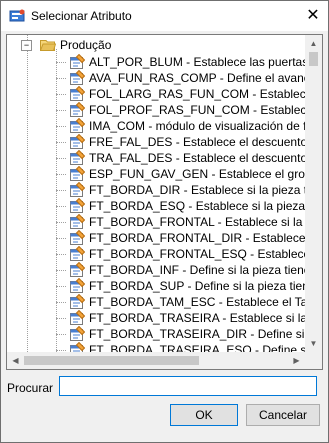 The image size is (329, 443). Describe the element at coordinates (197, 334) in the screenshot. I see `tree-item-label: FT_BORDA_TRASEIRA_DIR - Define si la p` at that location.